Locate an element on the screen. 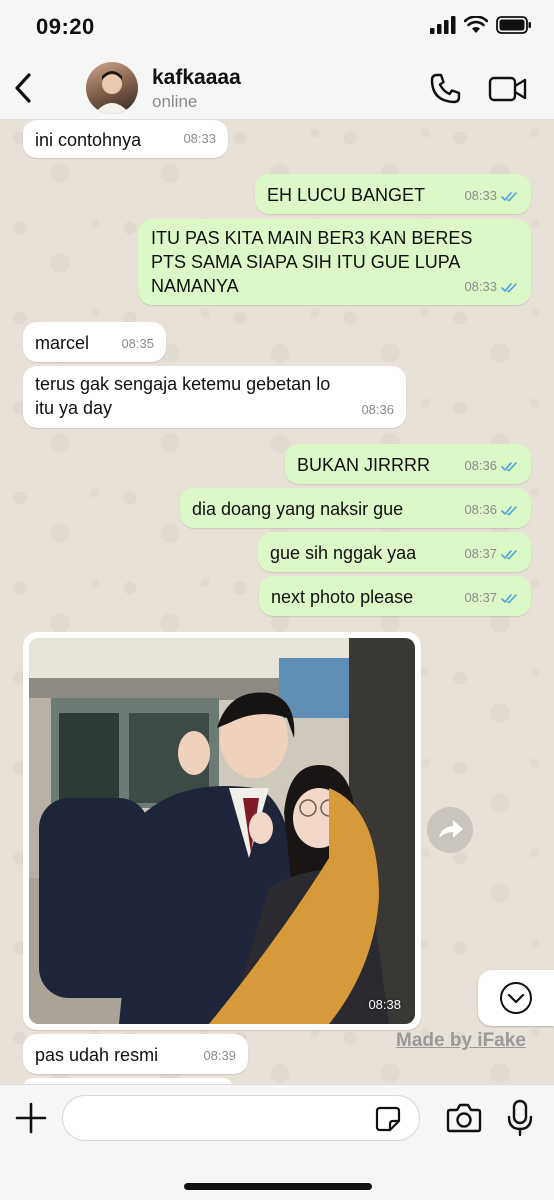 This screenshot has height=1200, width=554. video-camera-icon is located at coordinates (508, 89).